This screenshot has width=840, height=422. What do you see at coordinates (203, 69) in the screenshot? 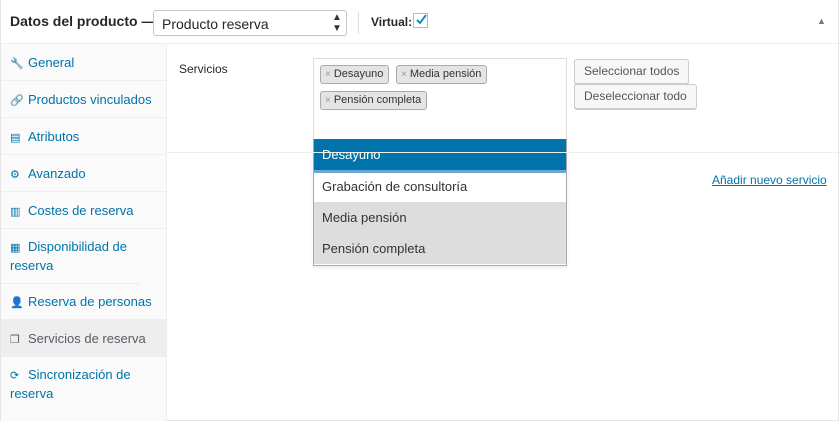
I see `services-label: Servicios` at bounding box center [203, 69].